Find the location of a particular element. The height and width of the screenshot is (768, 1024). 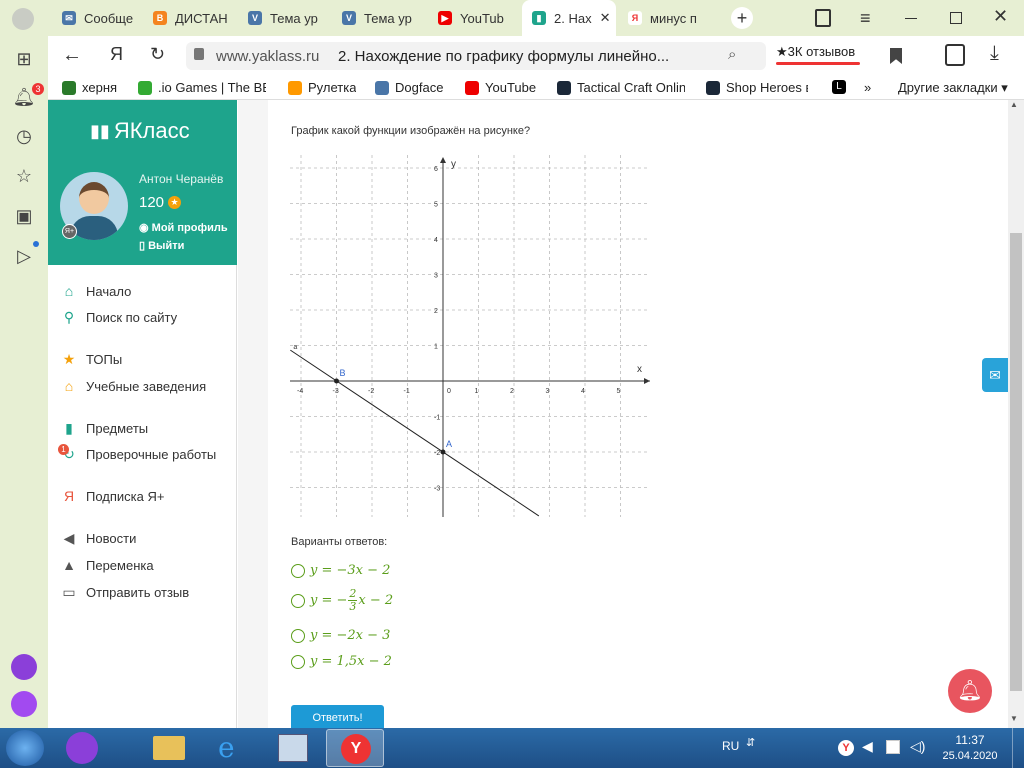

speaker-tray-icon: ◁) is located at coordinates (917, 746).